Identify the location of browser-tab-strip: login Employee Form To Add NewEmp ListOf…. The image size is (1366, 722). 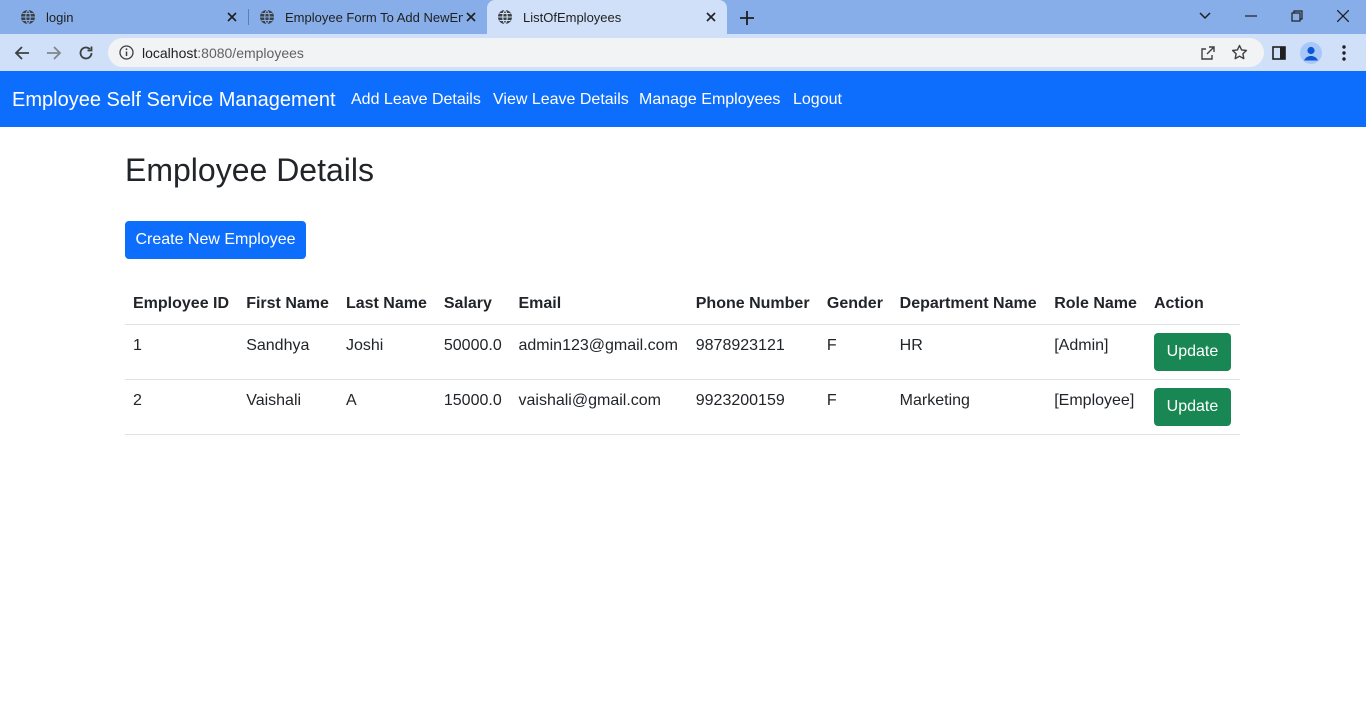
(683, 17).